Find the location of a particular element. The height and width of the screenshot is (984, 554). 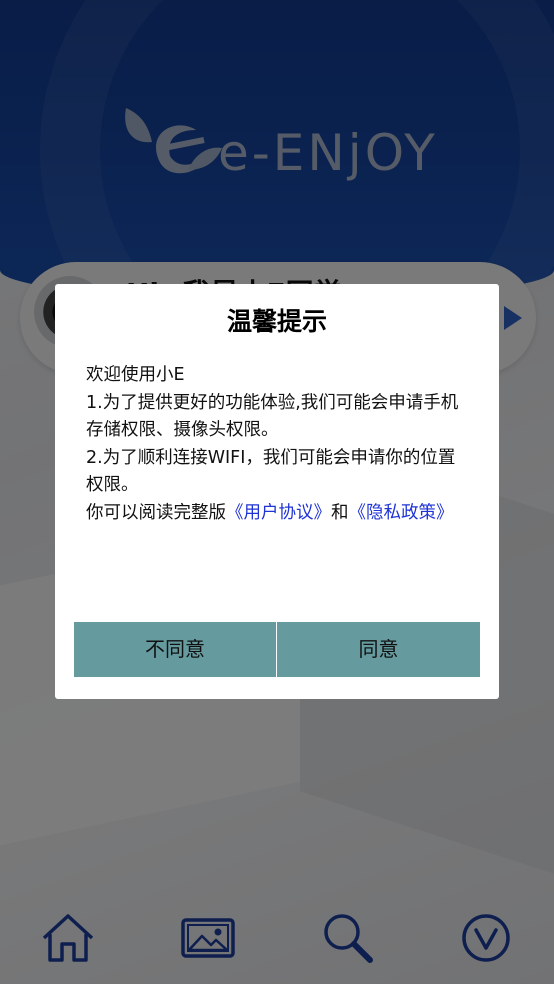

dialog-title: 温馨提示 is located at coordinates (276, 321).